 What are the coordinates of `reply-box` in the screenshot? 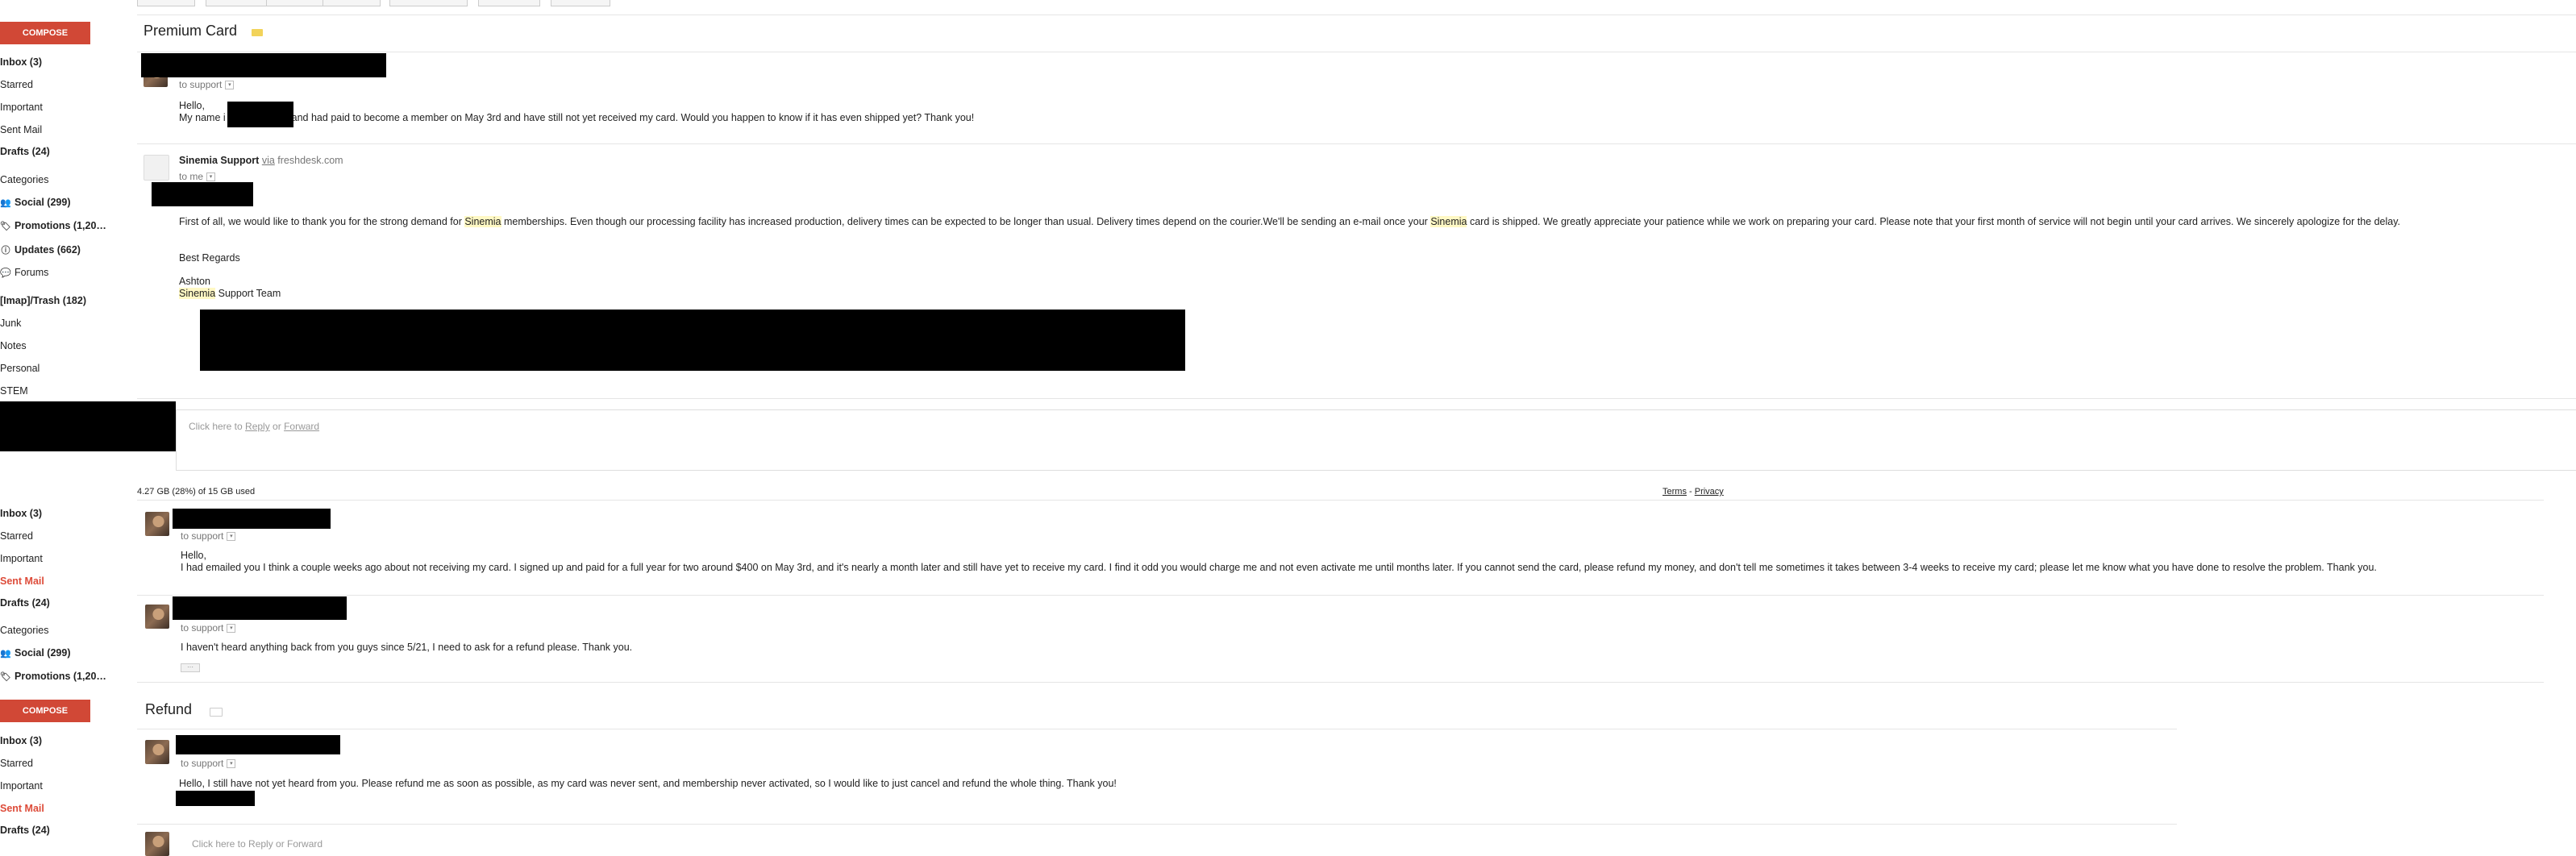 It's located at (1376, 440).